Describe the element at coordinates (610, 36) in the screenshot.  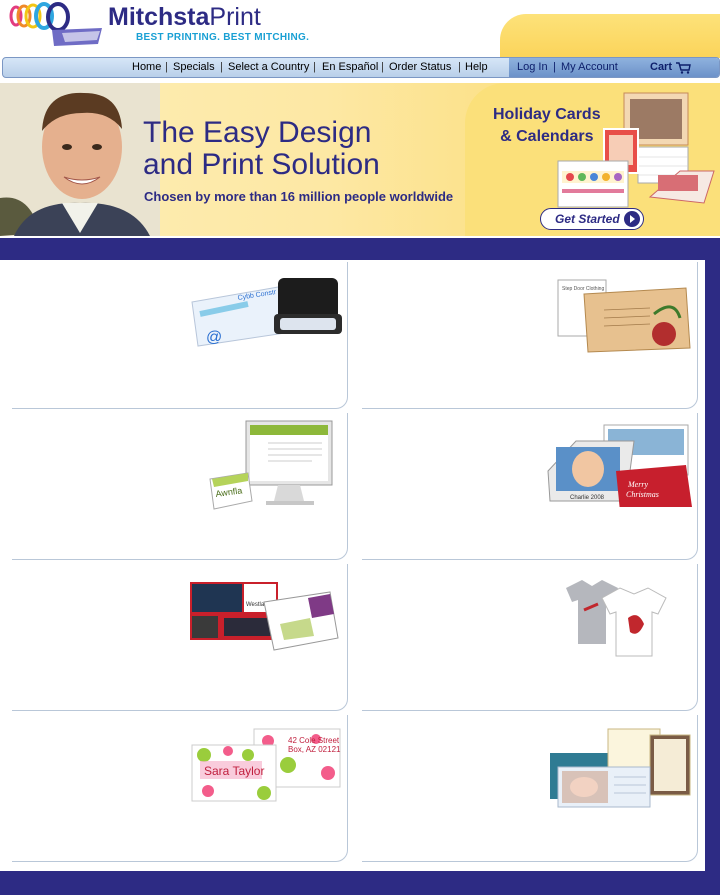
I see `header-accent-tab` at that location.